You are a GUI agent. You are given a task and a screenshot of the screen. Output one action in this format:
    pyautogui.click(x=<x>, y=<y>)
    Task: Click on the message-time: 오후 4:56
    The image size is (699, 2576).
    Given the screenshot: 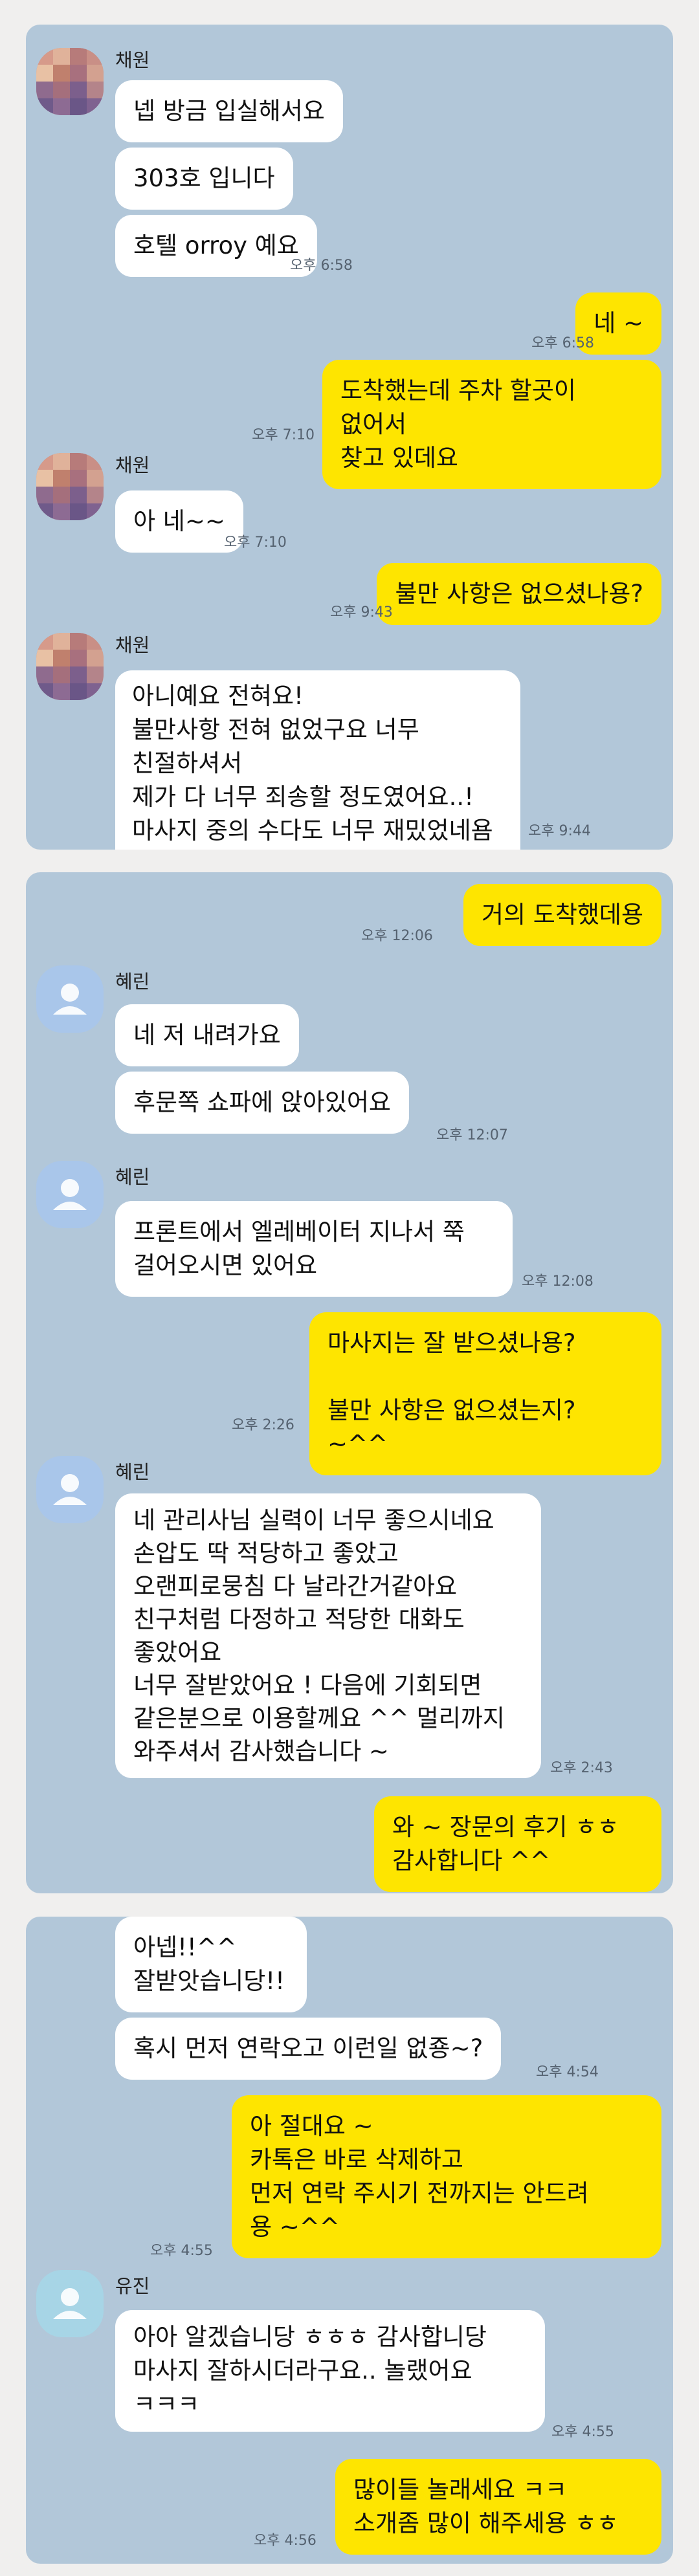 What is the action you would take?
    pyautogui.click(x=285, y=2541)
    